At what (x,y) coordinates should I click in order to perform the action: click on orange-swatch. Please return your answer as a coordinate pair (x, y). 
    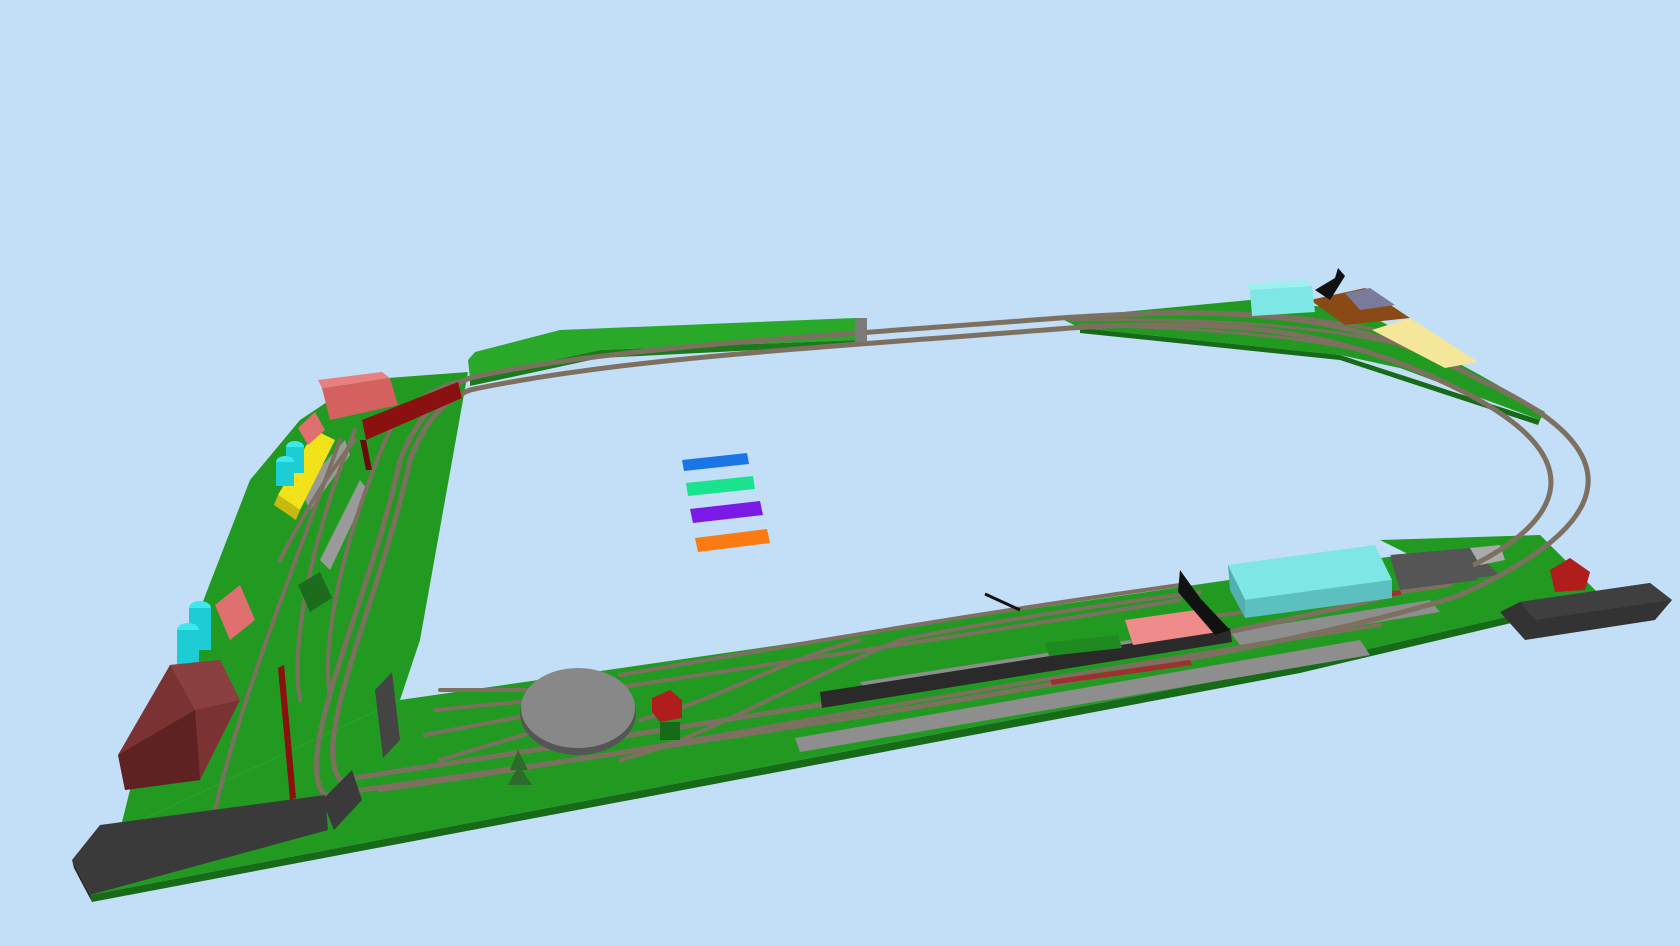
    Looking at the image, I should click on (732, 540).